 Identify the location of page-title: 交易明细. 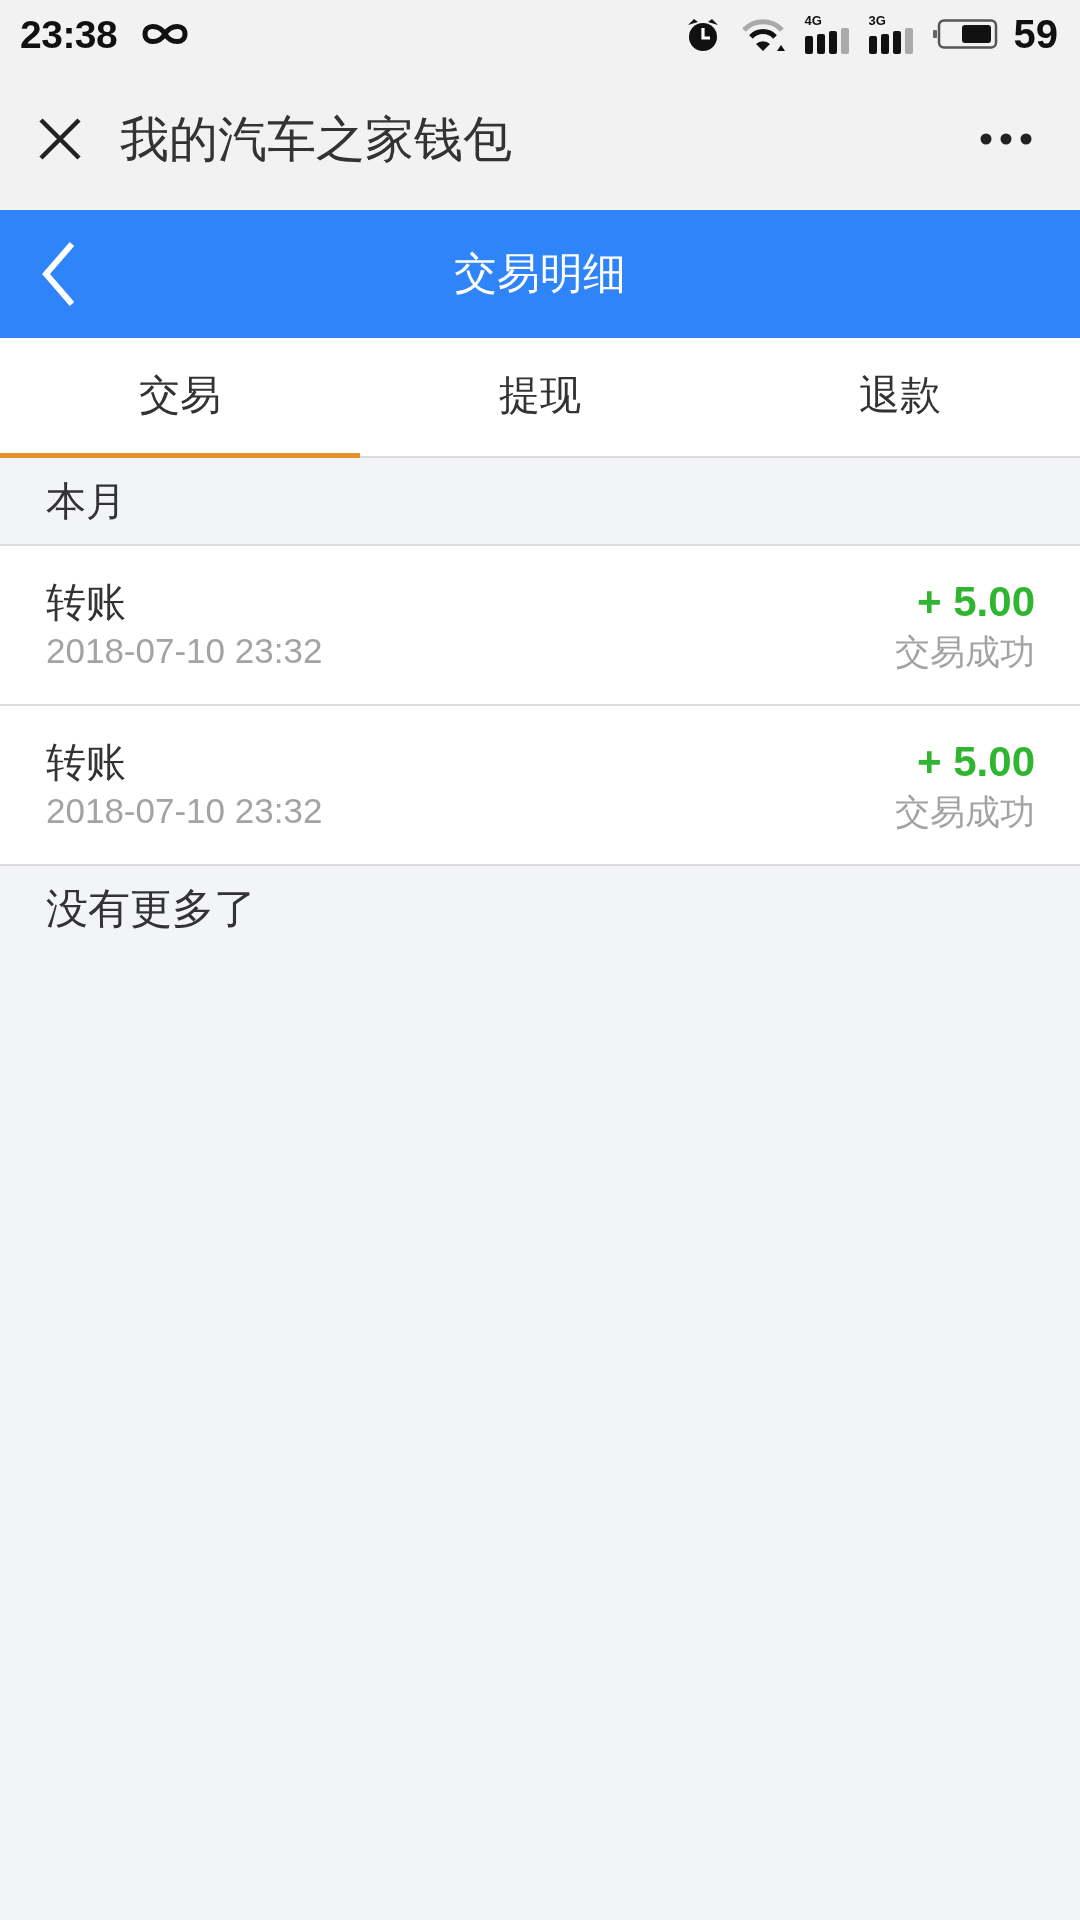
(540, 274).